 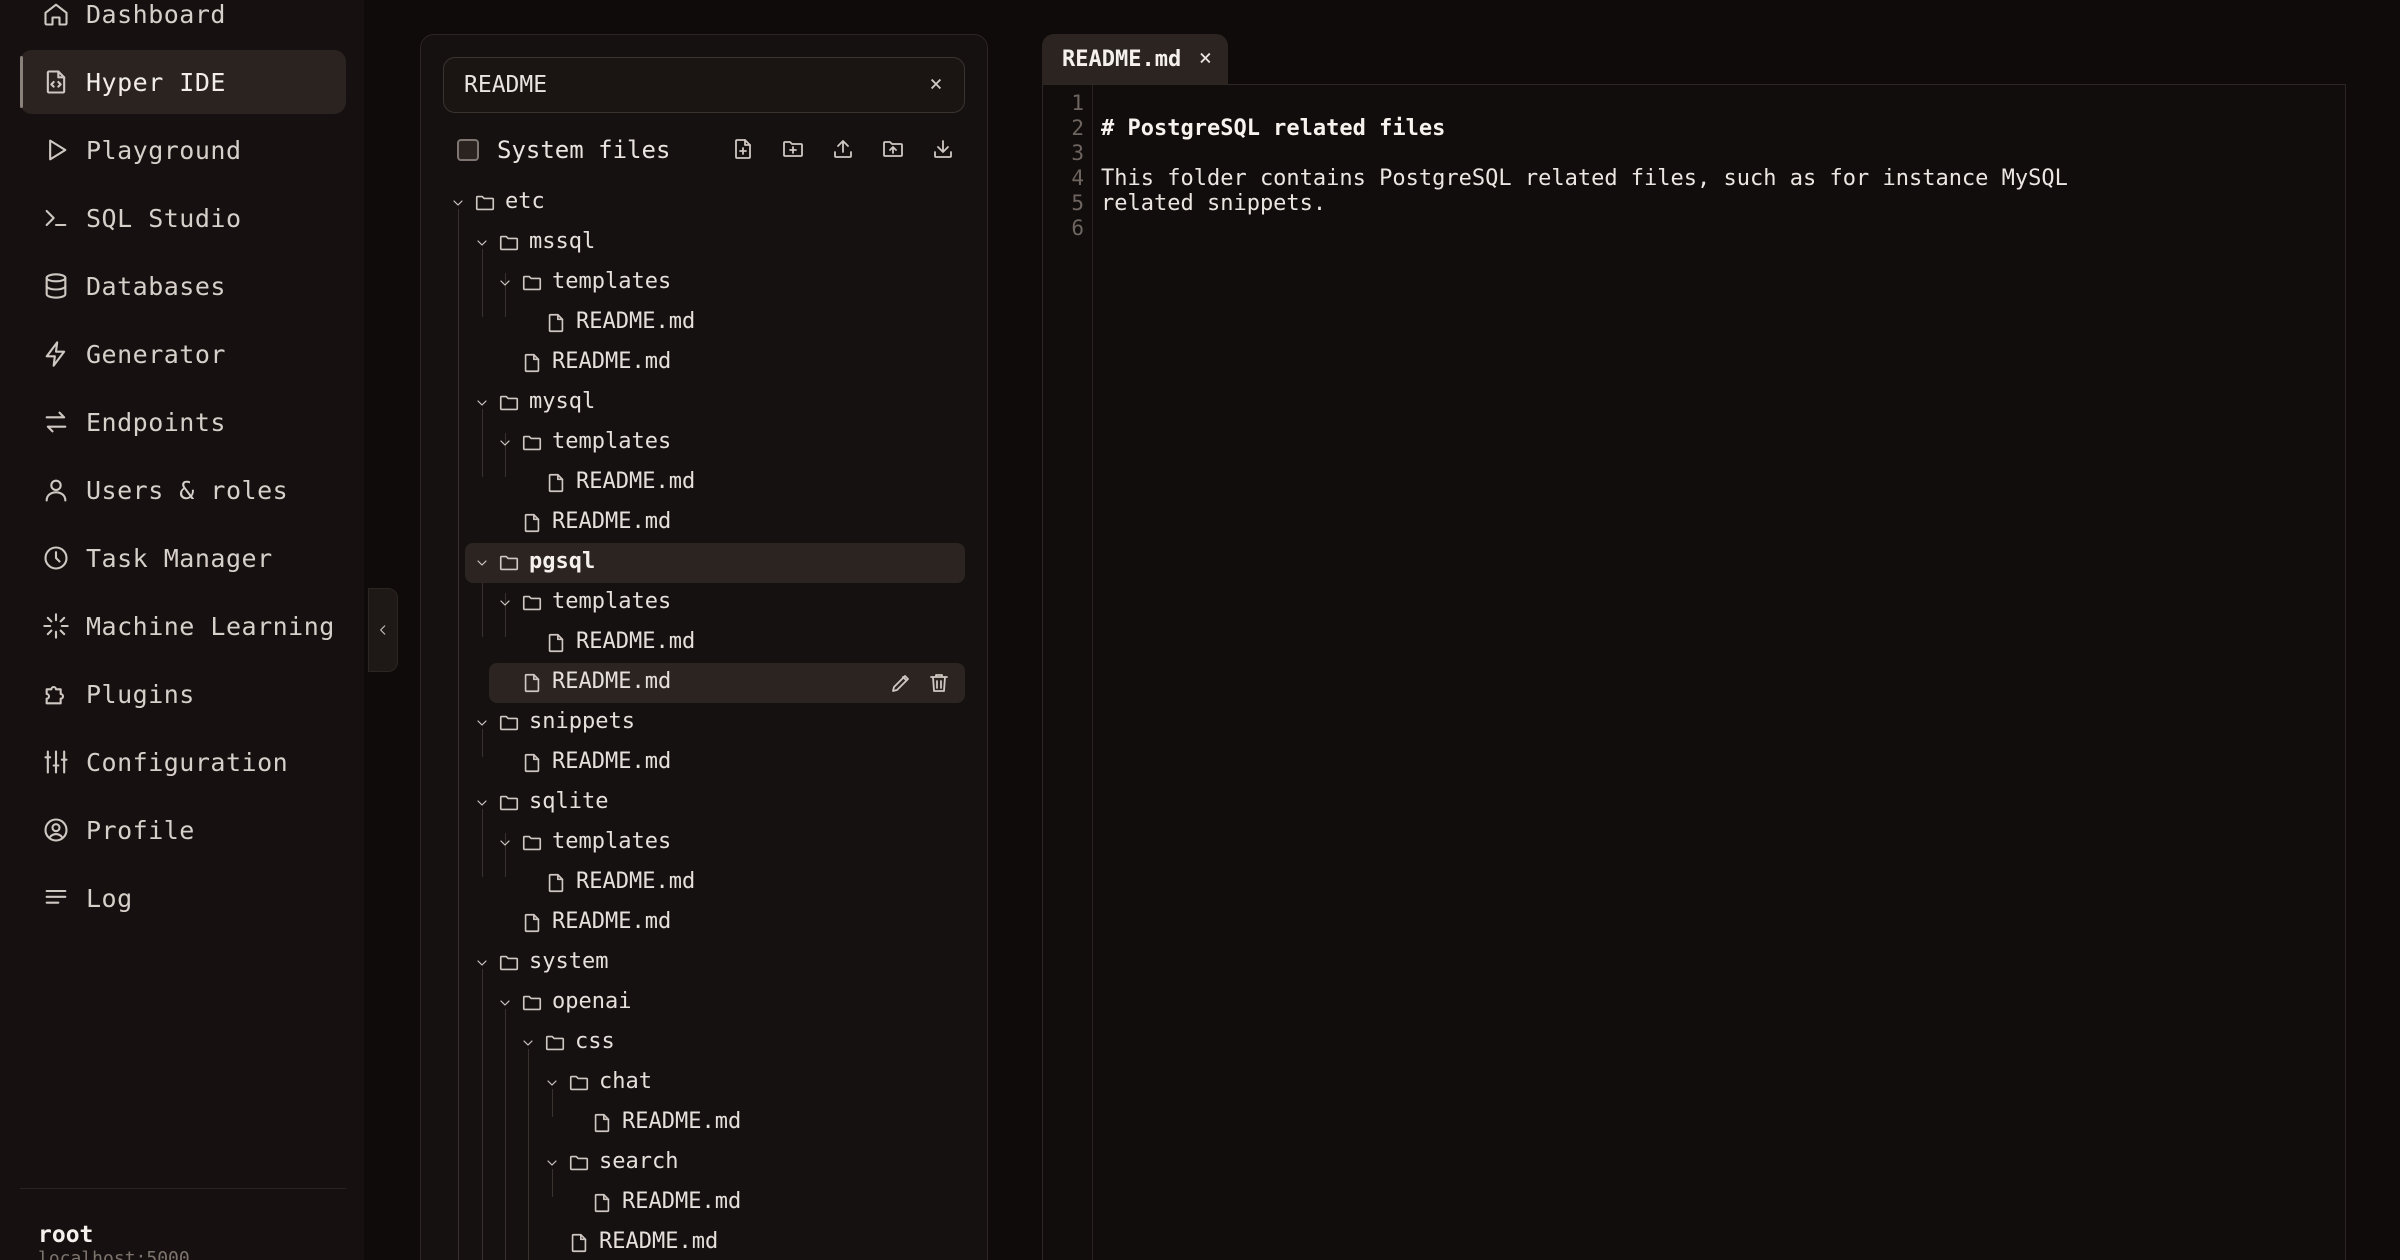 I want to click on editor-tab-readme: README.md ×, so click(x=1135, y=59).